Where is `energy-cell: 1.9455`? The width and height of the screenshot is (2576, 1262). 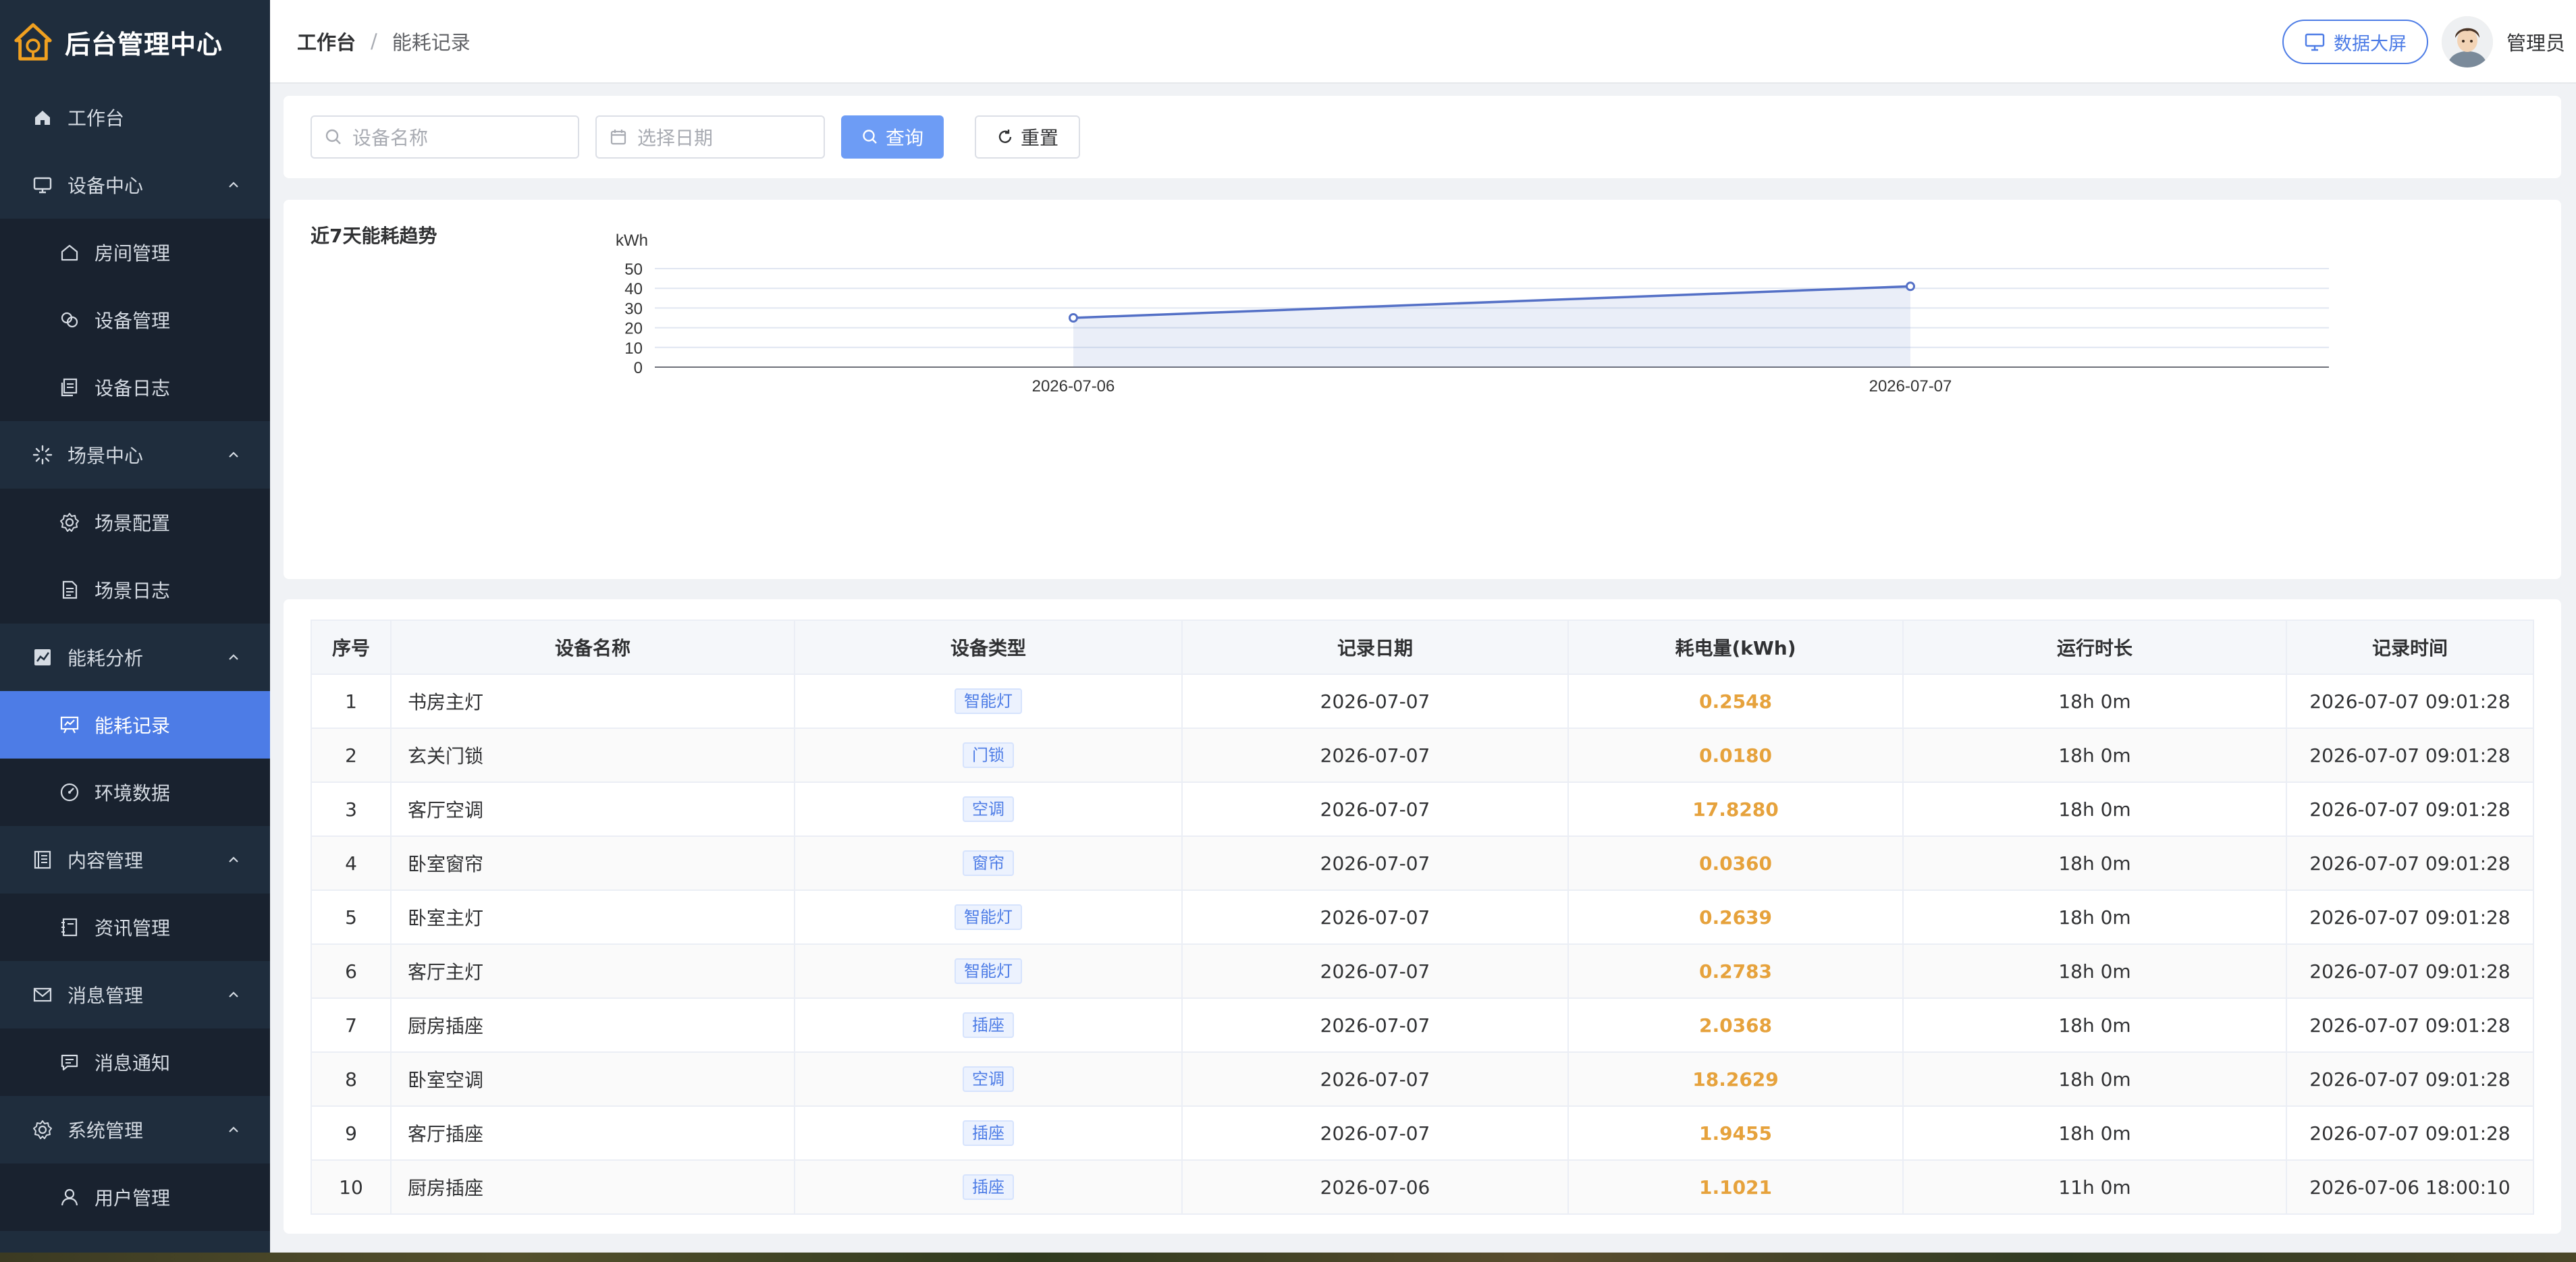 energy-cell: 1.9455 is located at coordinates (1736, 1133).